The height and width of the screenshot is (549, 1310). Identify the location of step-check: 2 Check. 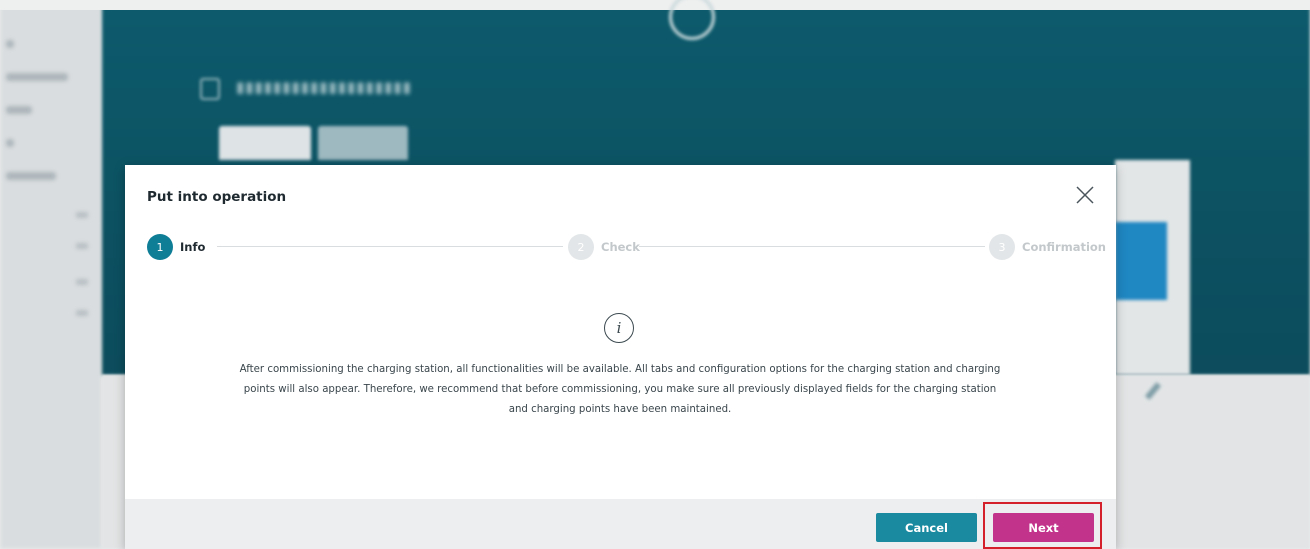
(604, 247).